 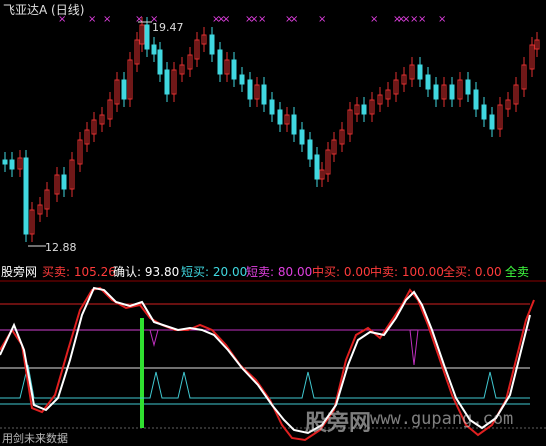 What do you see at coordinates (337, 347) in the screenshot?
I see `short-sell-series` at bounding box center [337, 347].